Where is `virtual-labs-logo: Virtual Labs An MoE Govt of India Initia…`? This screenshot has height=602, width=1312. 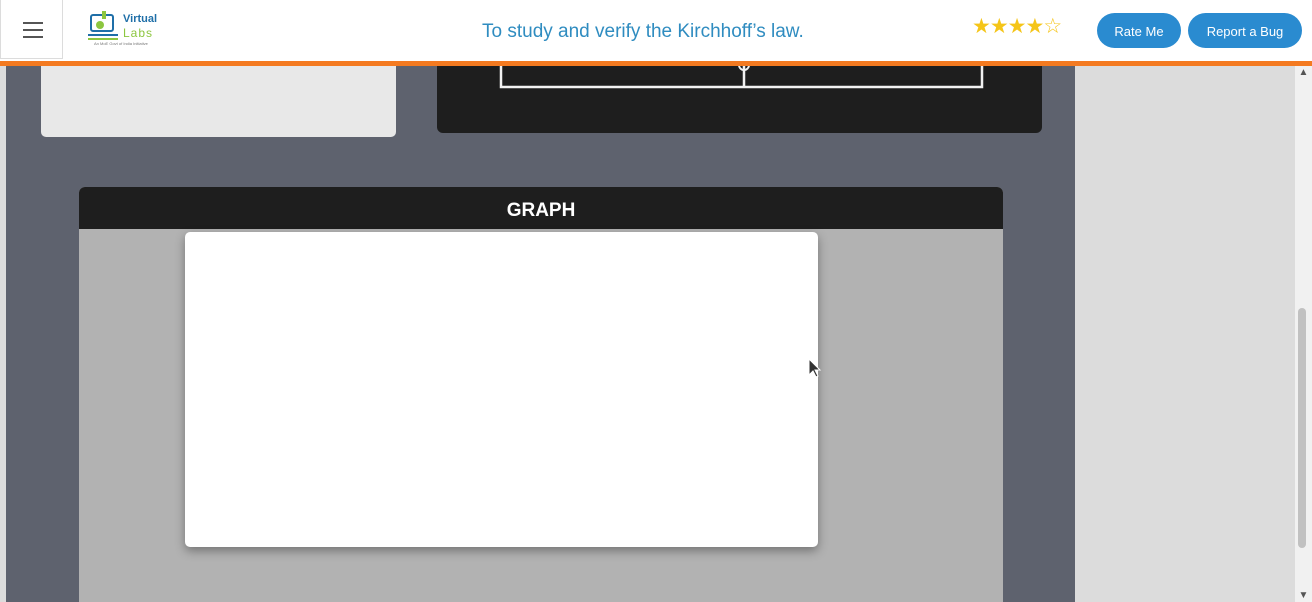 virtual-labs-logo: Virtual Labs An MoE Govt of India Initia… is located at coordinates (128, 30).